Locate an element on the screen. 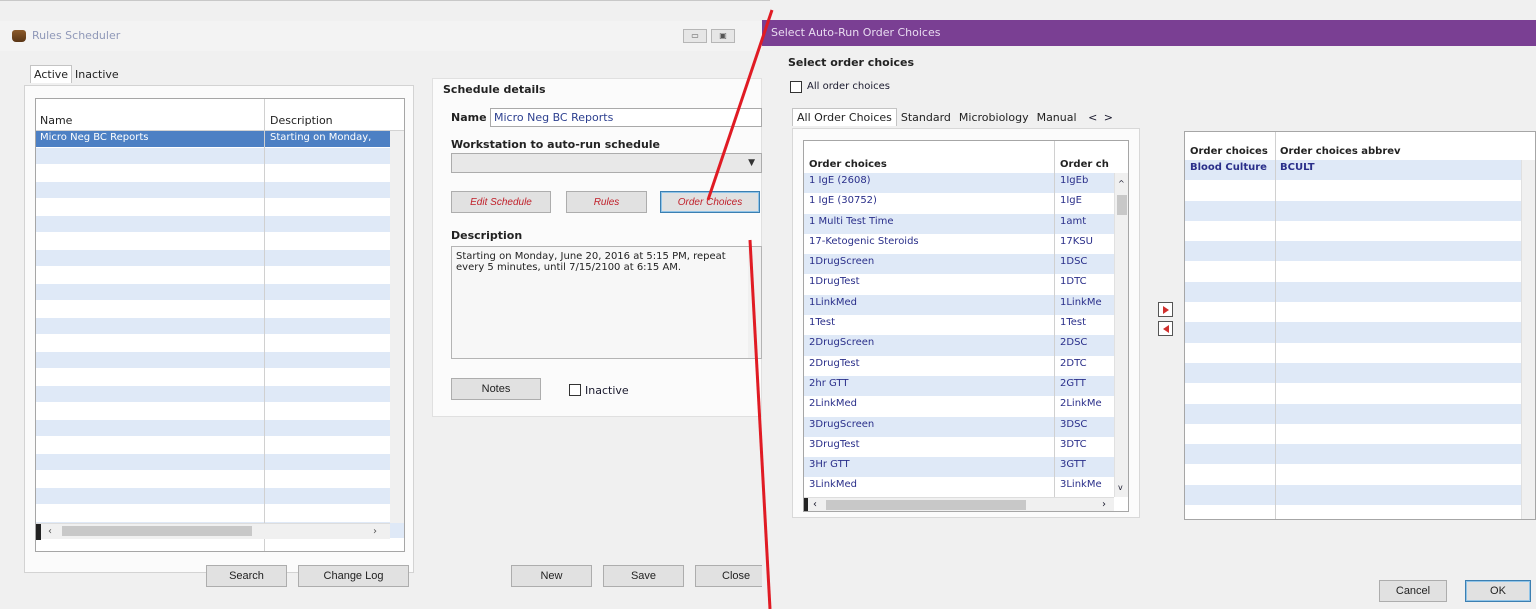  inactive-checkbox is located at coordinates (575, 390).